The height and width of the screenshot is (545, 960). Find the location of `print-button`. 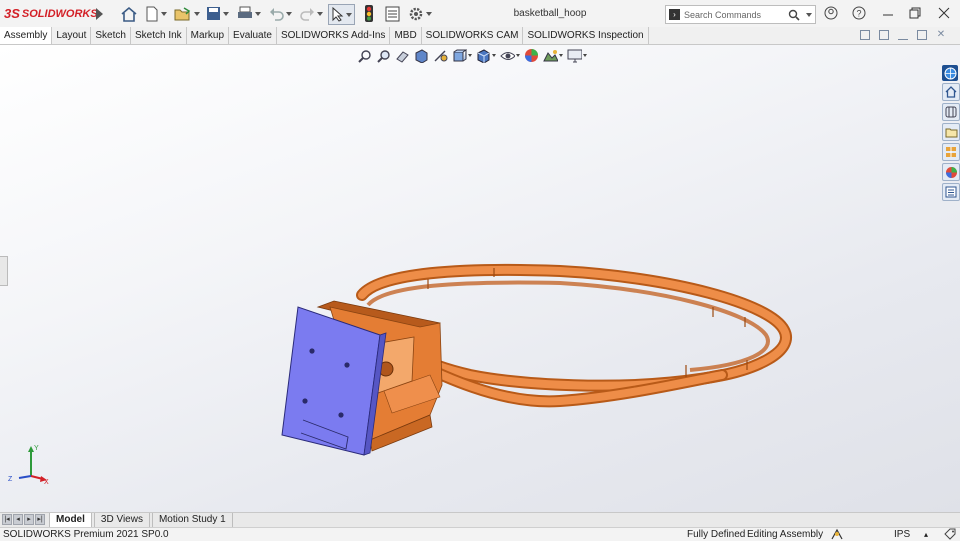

print-button is located at coordinates (249, 13).